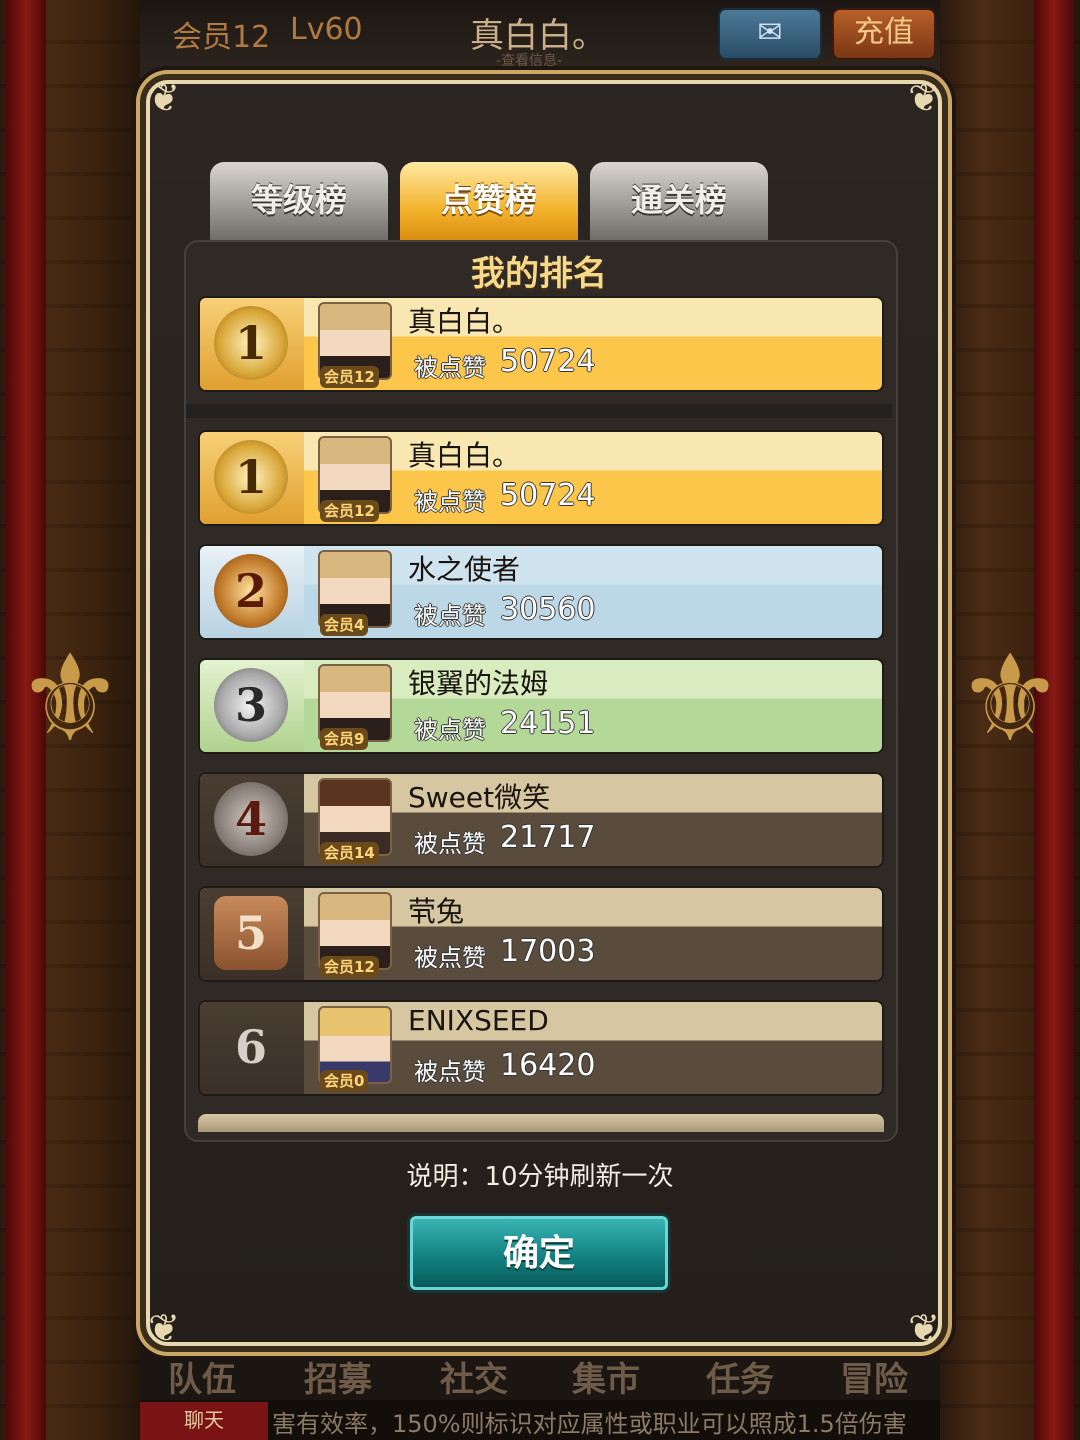 The width and height of the screenshot is (1080, 1440). What do you see at coordinates (251, 591) in the screenshot?
I see `rank-medal-icon: 2` at bounding box center [251, 591].